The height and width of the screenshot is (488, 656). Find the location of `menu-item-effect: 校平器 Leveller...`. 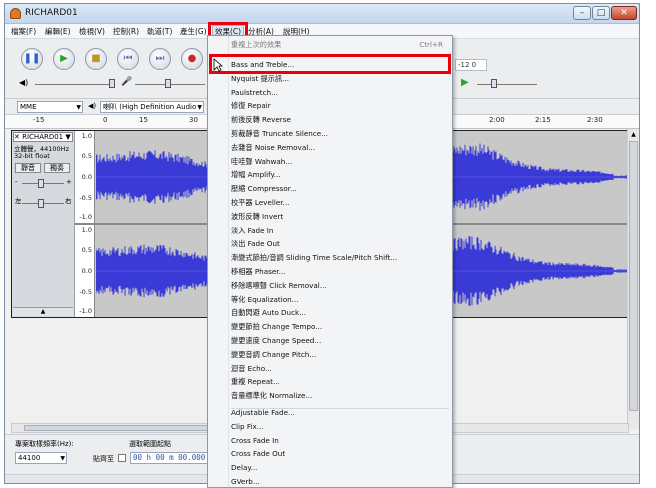

menu-item-effect: 校平器 Leveller... is located at coordinates (340, 202).